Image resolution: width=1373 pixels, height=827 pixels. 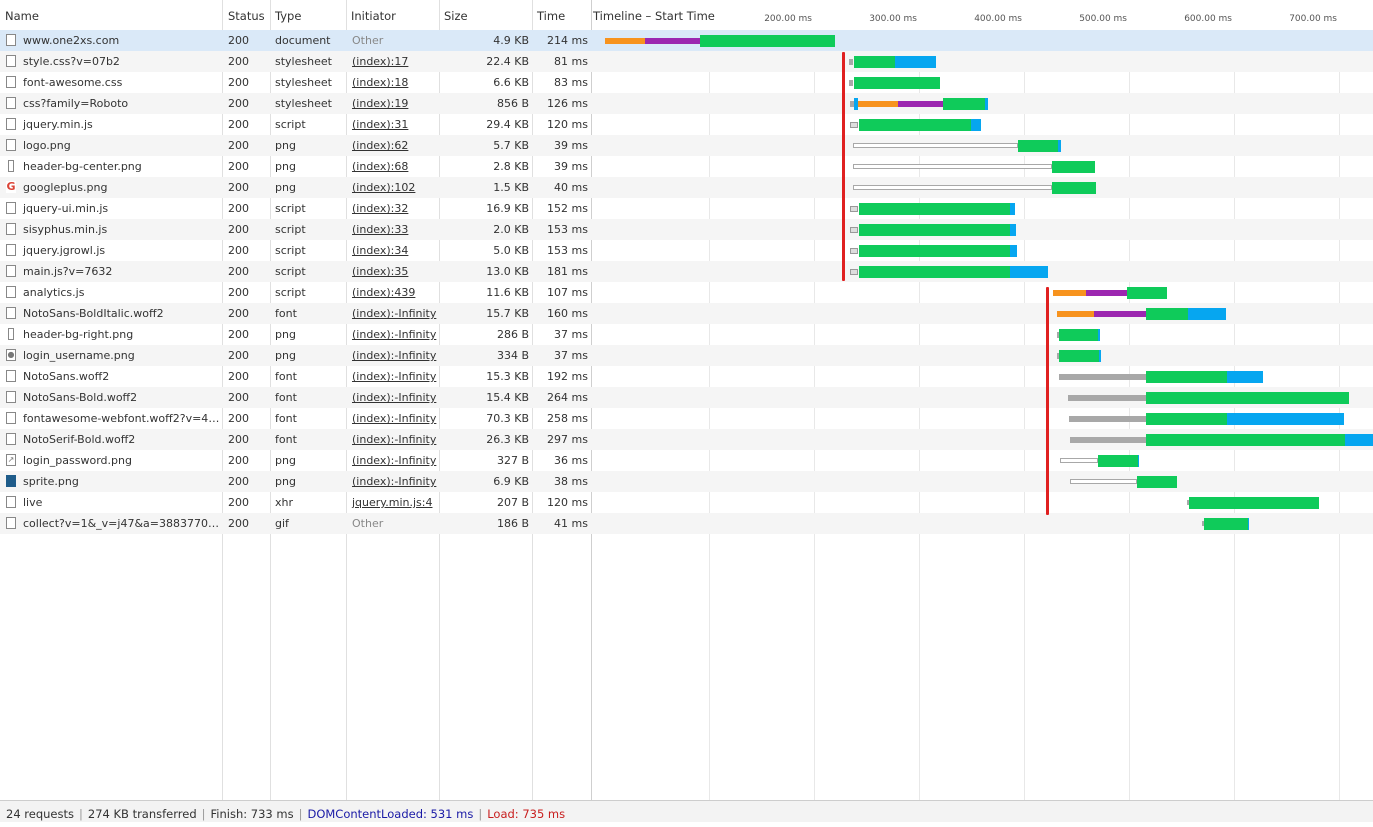 What do you see at coordinates (111, 166) in the screenshot?
I see `request-name: header-bg-center.png` at bounding box center [111, 166].